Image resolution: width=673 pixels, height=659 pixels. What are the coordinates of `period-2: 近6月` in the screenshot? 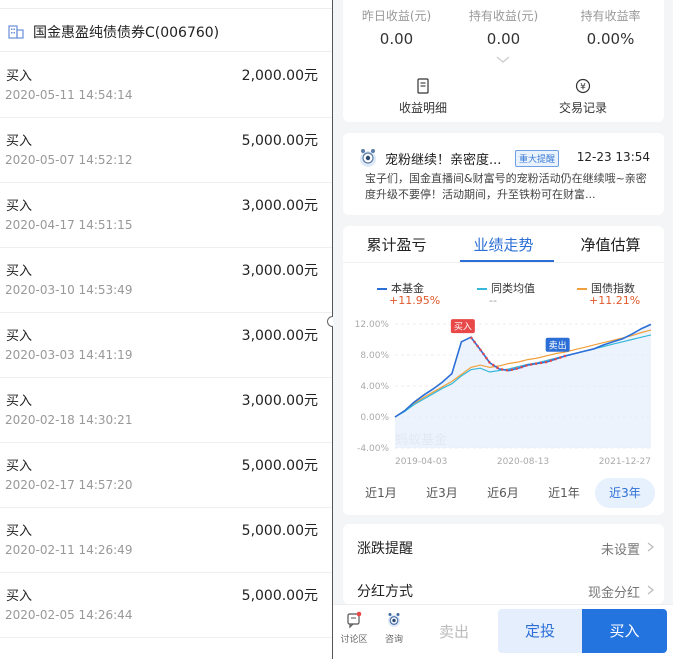 It's located at (503, 493).